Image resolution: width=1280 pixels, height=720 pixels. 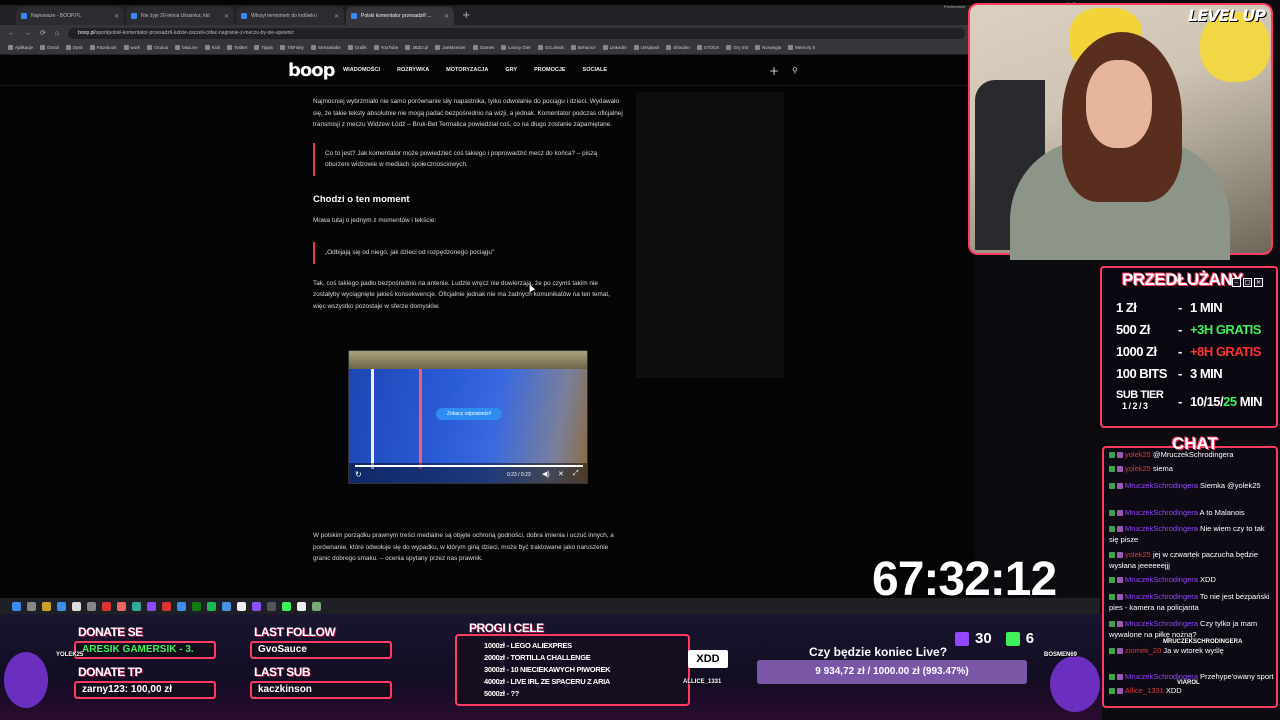 I want to click on bookmark-item: Łowcy Gier, so click(x=516, y=47).